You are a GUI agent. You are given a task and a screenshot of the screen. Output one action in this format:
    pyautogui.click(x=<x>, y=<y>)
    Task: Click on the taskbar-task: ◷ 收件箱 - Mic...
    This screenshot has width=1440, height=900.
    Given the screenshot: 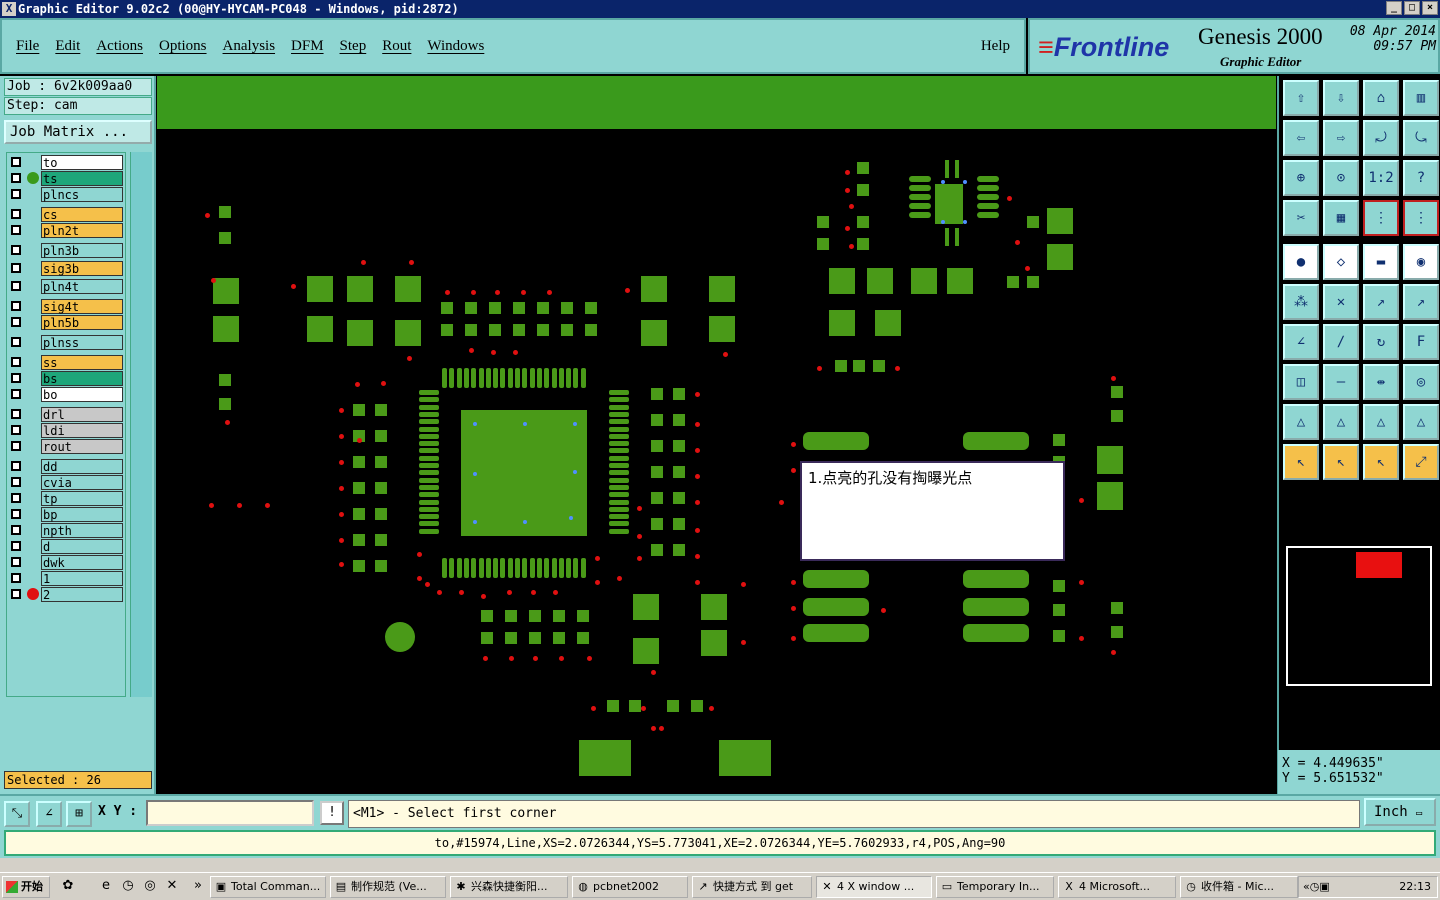 What is the action you would take?
    pyautogui.click(x=1239, y=887)
    